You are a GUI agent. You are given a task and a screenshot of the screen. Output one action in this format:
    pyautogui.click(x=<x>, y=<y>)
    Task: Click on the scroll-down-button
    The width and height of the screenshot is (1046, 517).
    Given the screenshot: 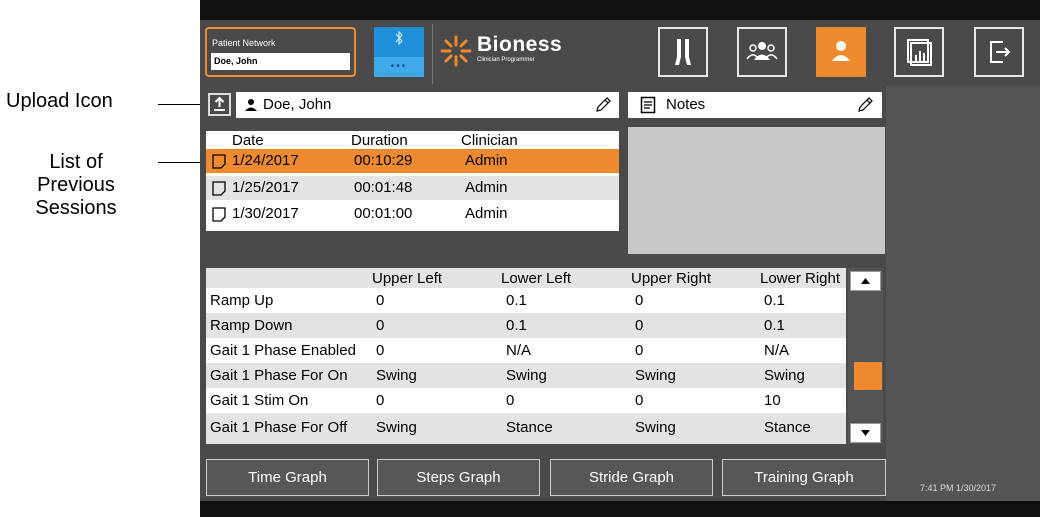 What is the action you would take?
    pyautogui.click(x=865, y=433)
    